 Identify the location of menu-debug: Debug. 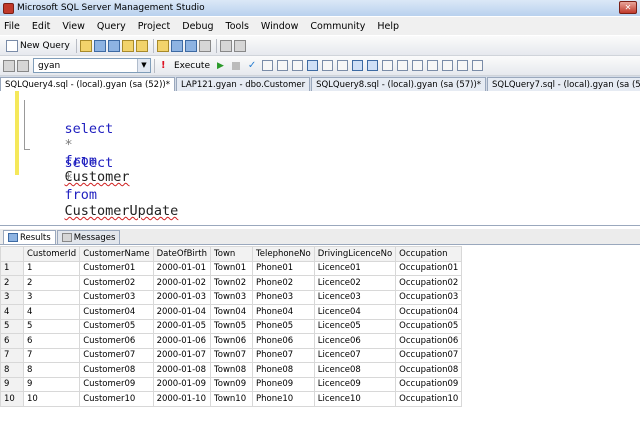
(197, 26).